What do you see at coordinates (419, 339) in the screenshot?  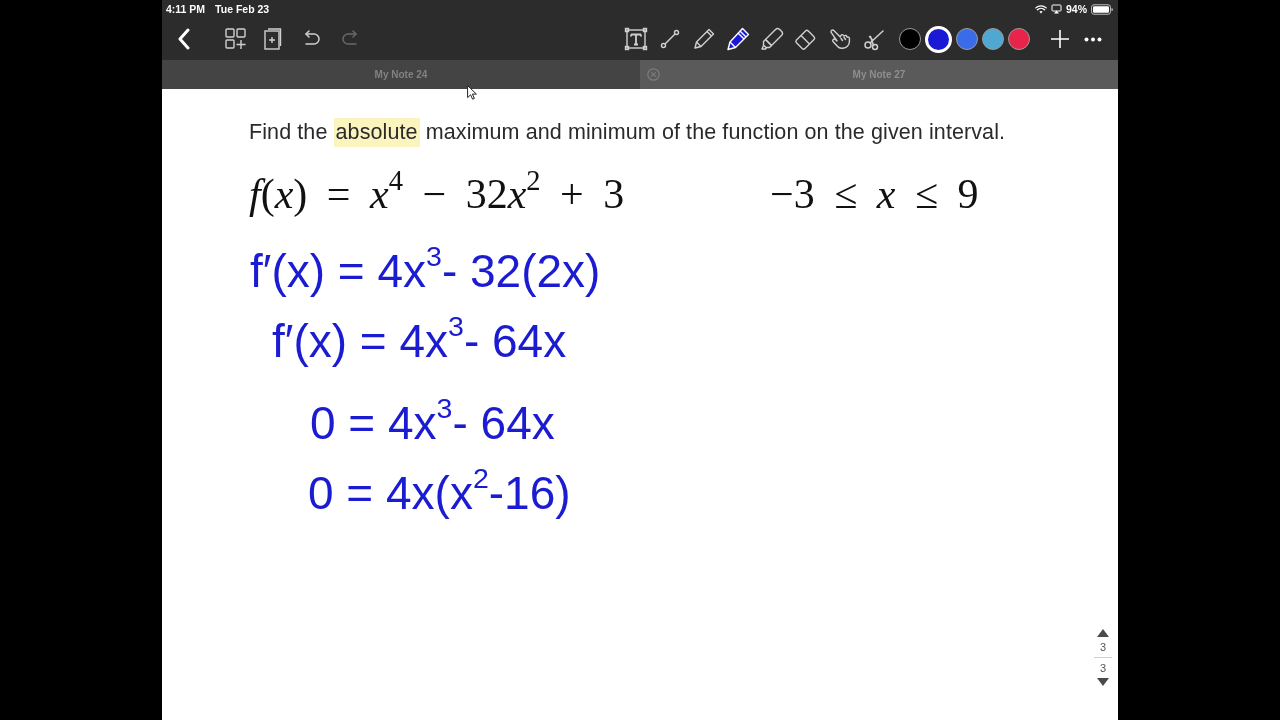 I see `handwritten-equation: f′(x) = 4x$^{3}$- 64x` at bounding box center [419, 339].